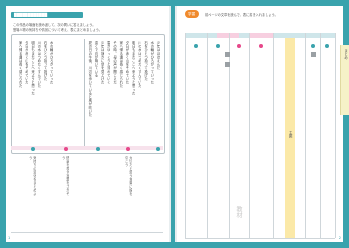 The height and width of the screenshot is (248, 349). I want to click on badge: 学習, so click(192, 14).